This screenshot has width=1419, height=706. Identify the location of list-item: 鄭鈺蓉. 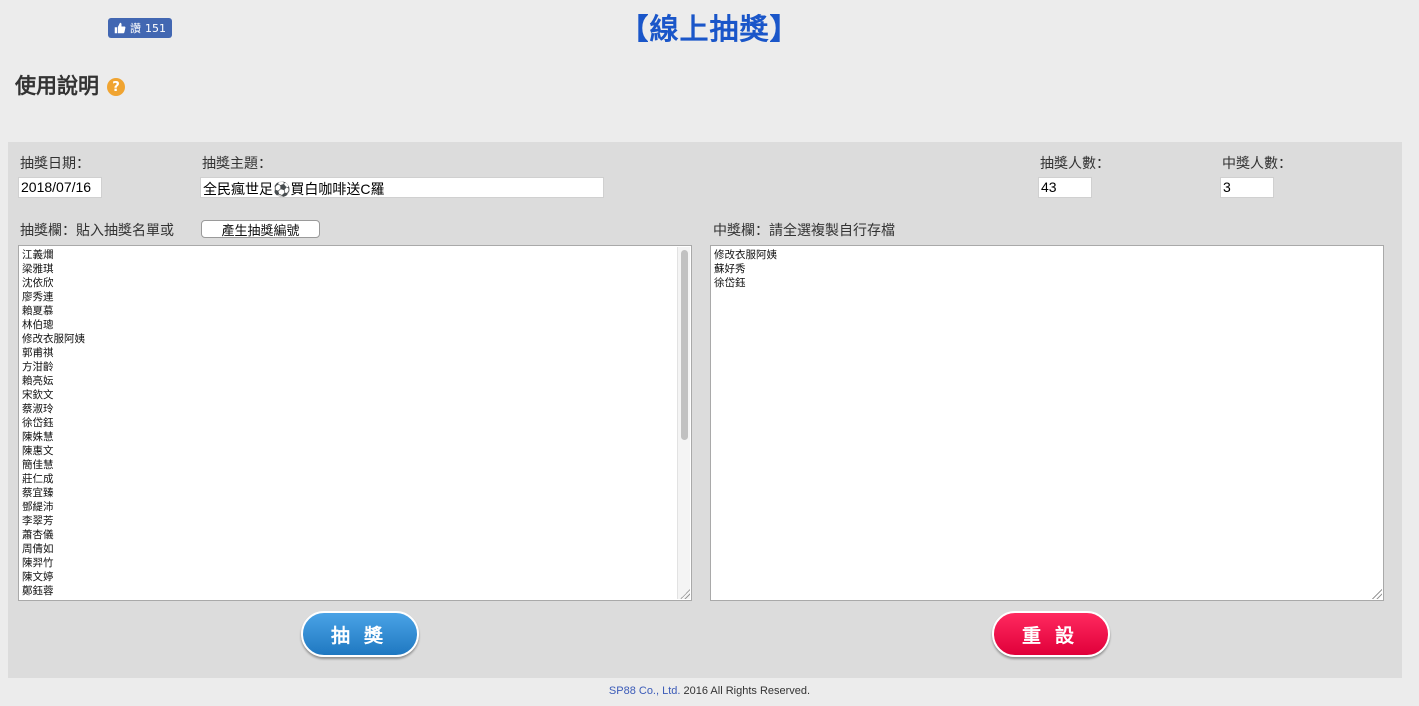
(38, 591).